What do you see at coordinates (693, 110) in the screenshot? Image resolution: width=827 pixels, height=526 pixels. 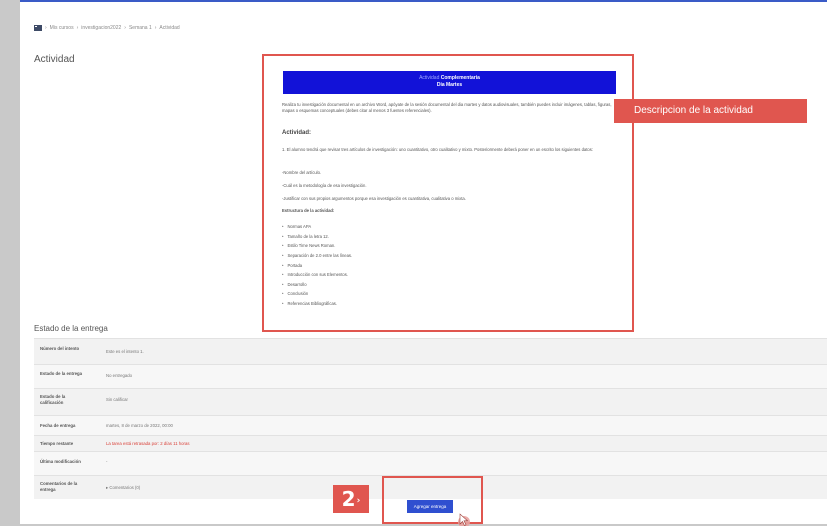 I see `callout-label: Descripcion de la actividad` at bounding box center [693, 110].